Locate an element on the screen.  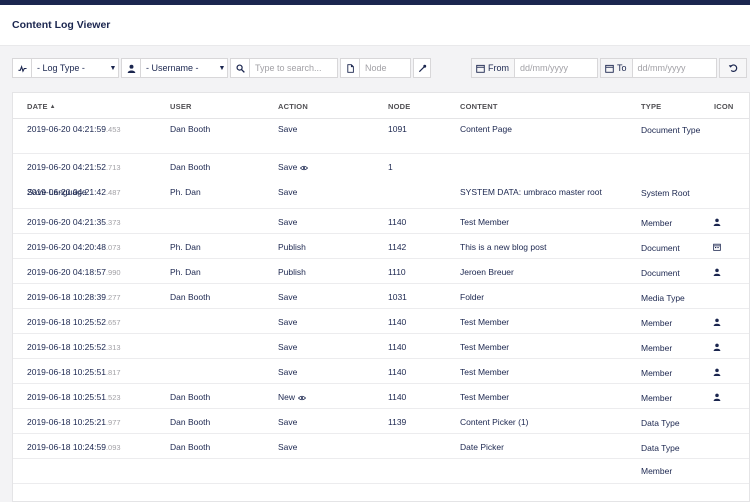
date-milliseconds: .073 is located at coordinates (113, 247).